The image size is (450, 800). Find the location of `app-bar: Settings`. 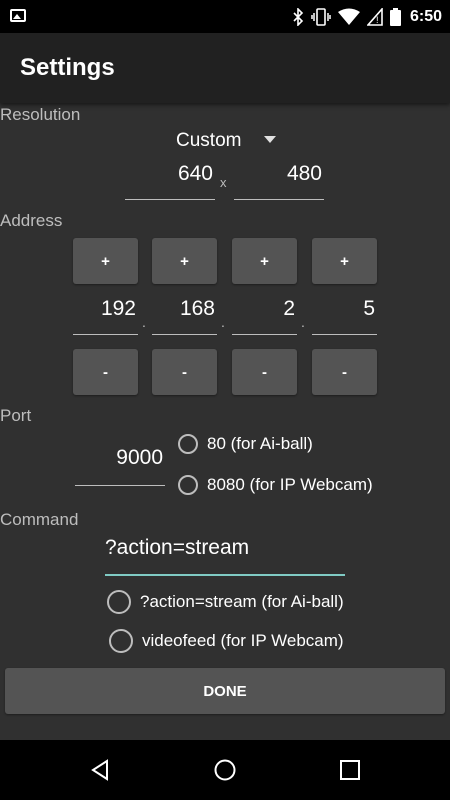

app-bar: Settings is located at coordinates (225, 68).